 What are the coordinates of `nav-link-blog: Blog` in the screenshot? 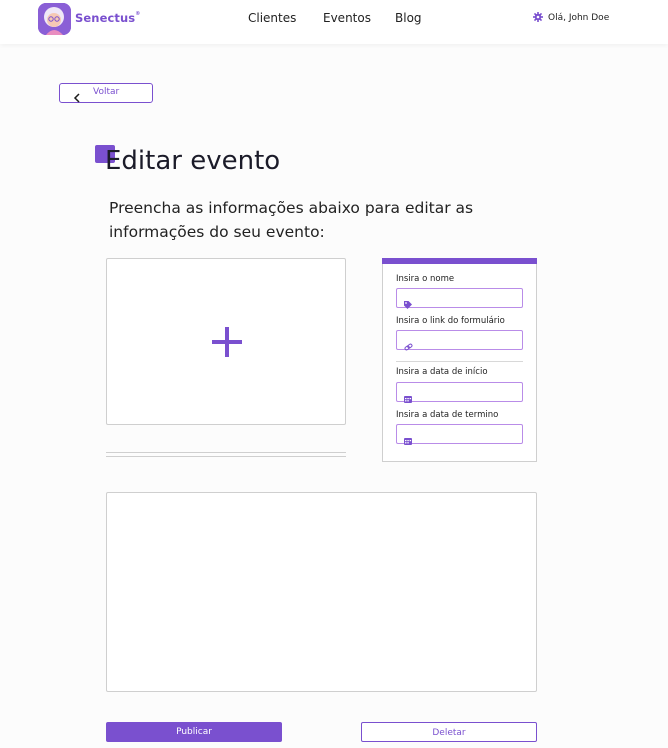 It's located at (408, 18).